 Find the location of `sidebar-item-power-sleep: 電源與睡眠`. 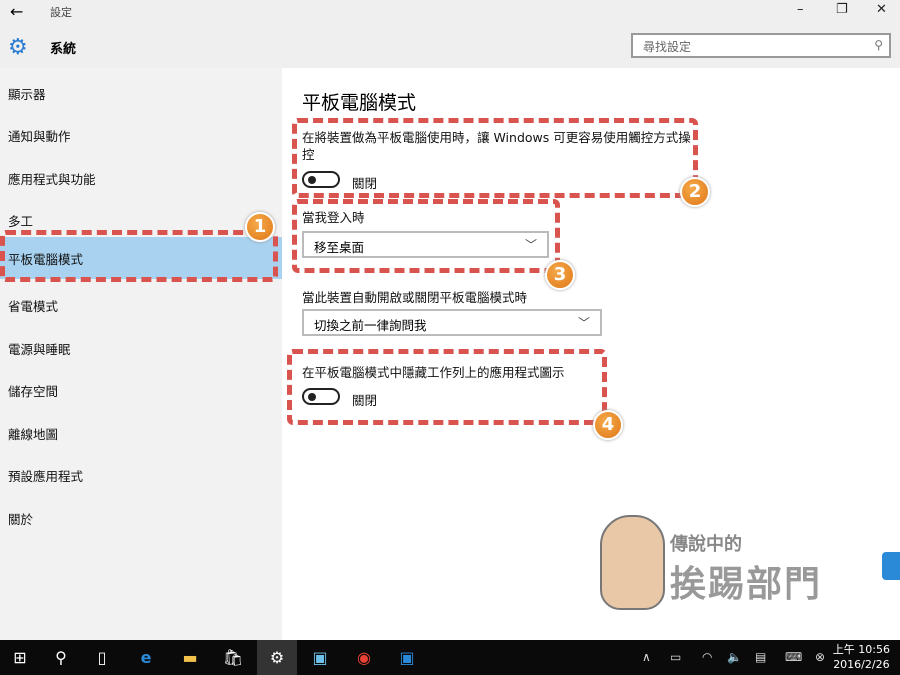

sidebar-item-power-sleep: 電源與睡眠 is located at coordinates (141, 348).